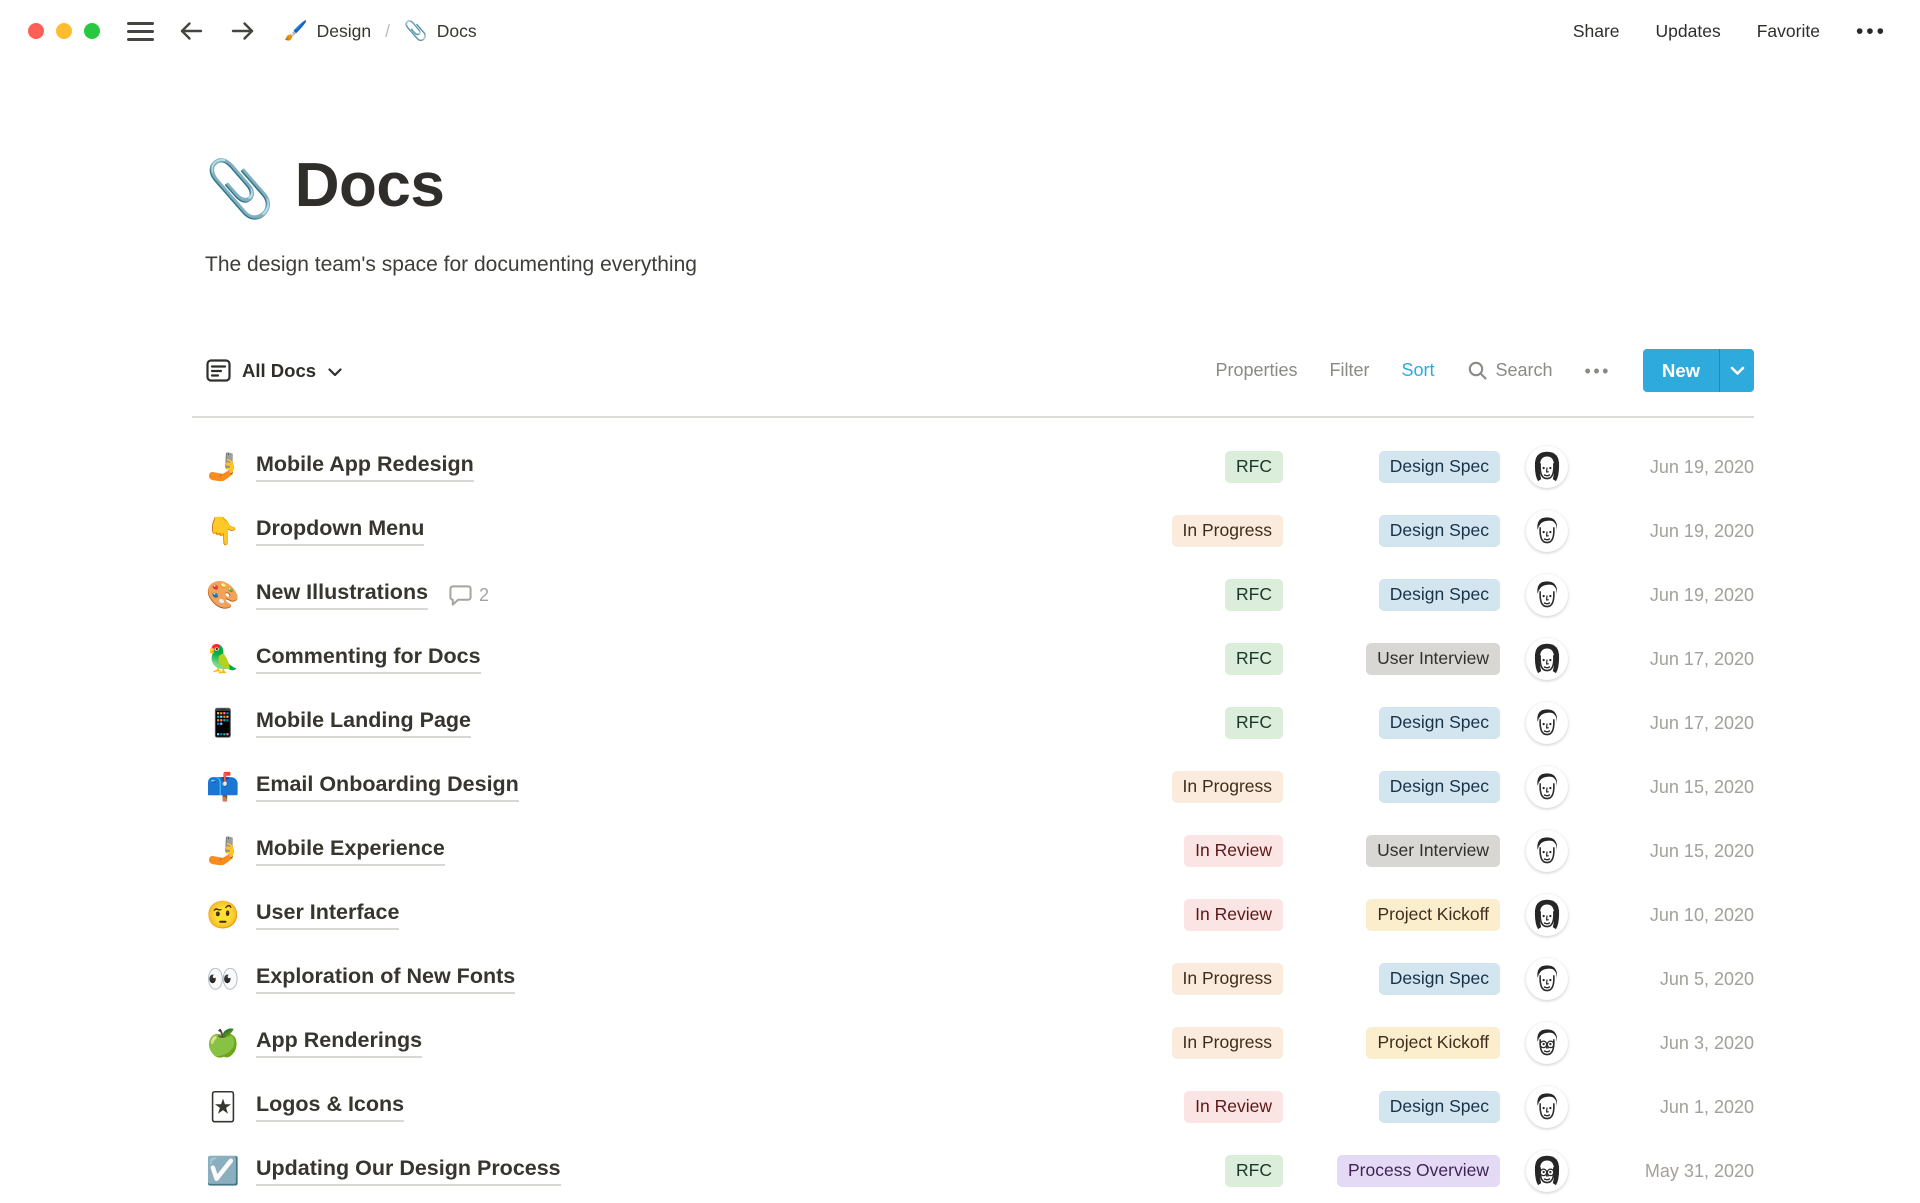 This screenshot has width=1920, height=1203. I want to click on doc-title-link: Updating Our Design Process, so click(408, 1171).